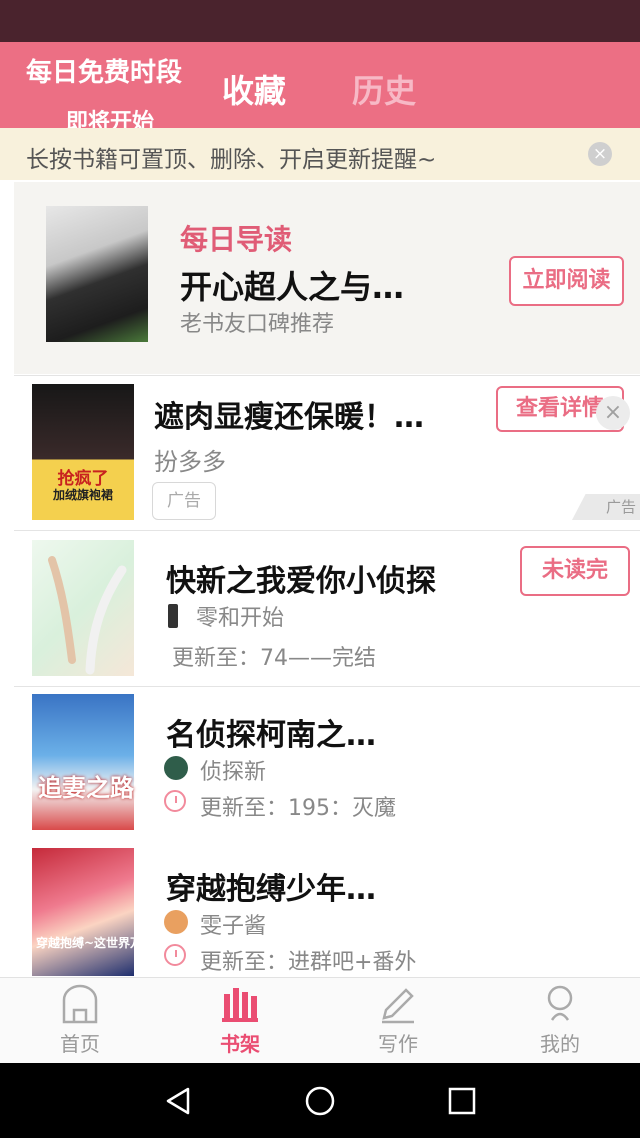 This screenshot has height=1138, width=640. What do you see at coordinates (274, 658) in the screenshot?
I see `book-update: 更新至：74——完结` at bounding box center [274, 658].